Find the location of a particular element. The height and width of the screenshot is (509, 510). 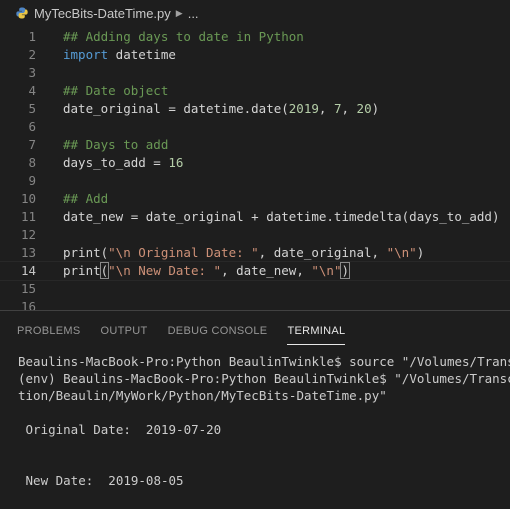

line-code: ## Days to add is located at coordinates (115, 145).